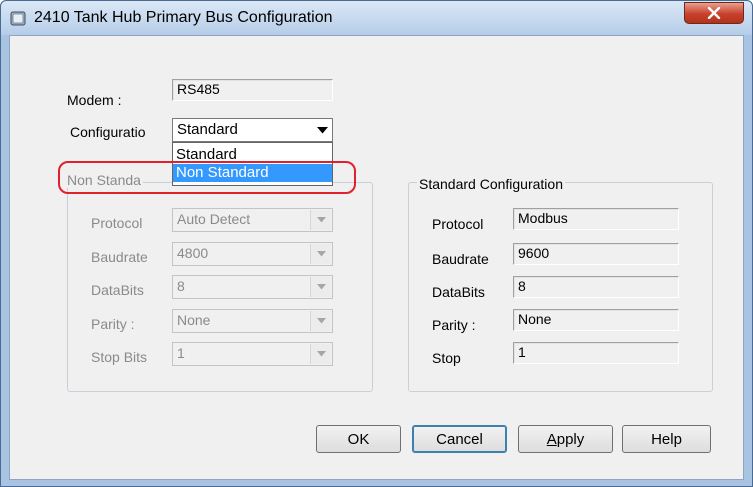 This screenshot has width=753, height=487. What do you see at coordinates (458, 224) in the screenshot?
I see `std-protocol-label: Protocol` at bounding box center [458, 224].